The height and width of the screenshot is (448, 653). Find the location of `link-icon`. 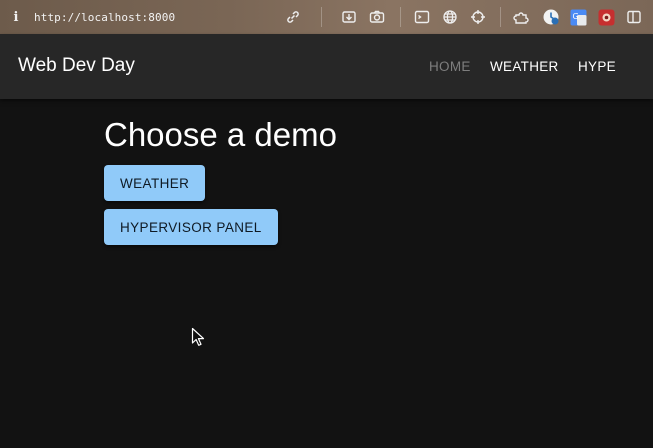

link-icon is located at coordinates (293, 17).